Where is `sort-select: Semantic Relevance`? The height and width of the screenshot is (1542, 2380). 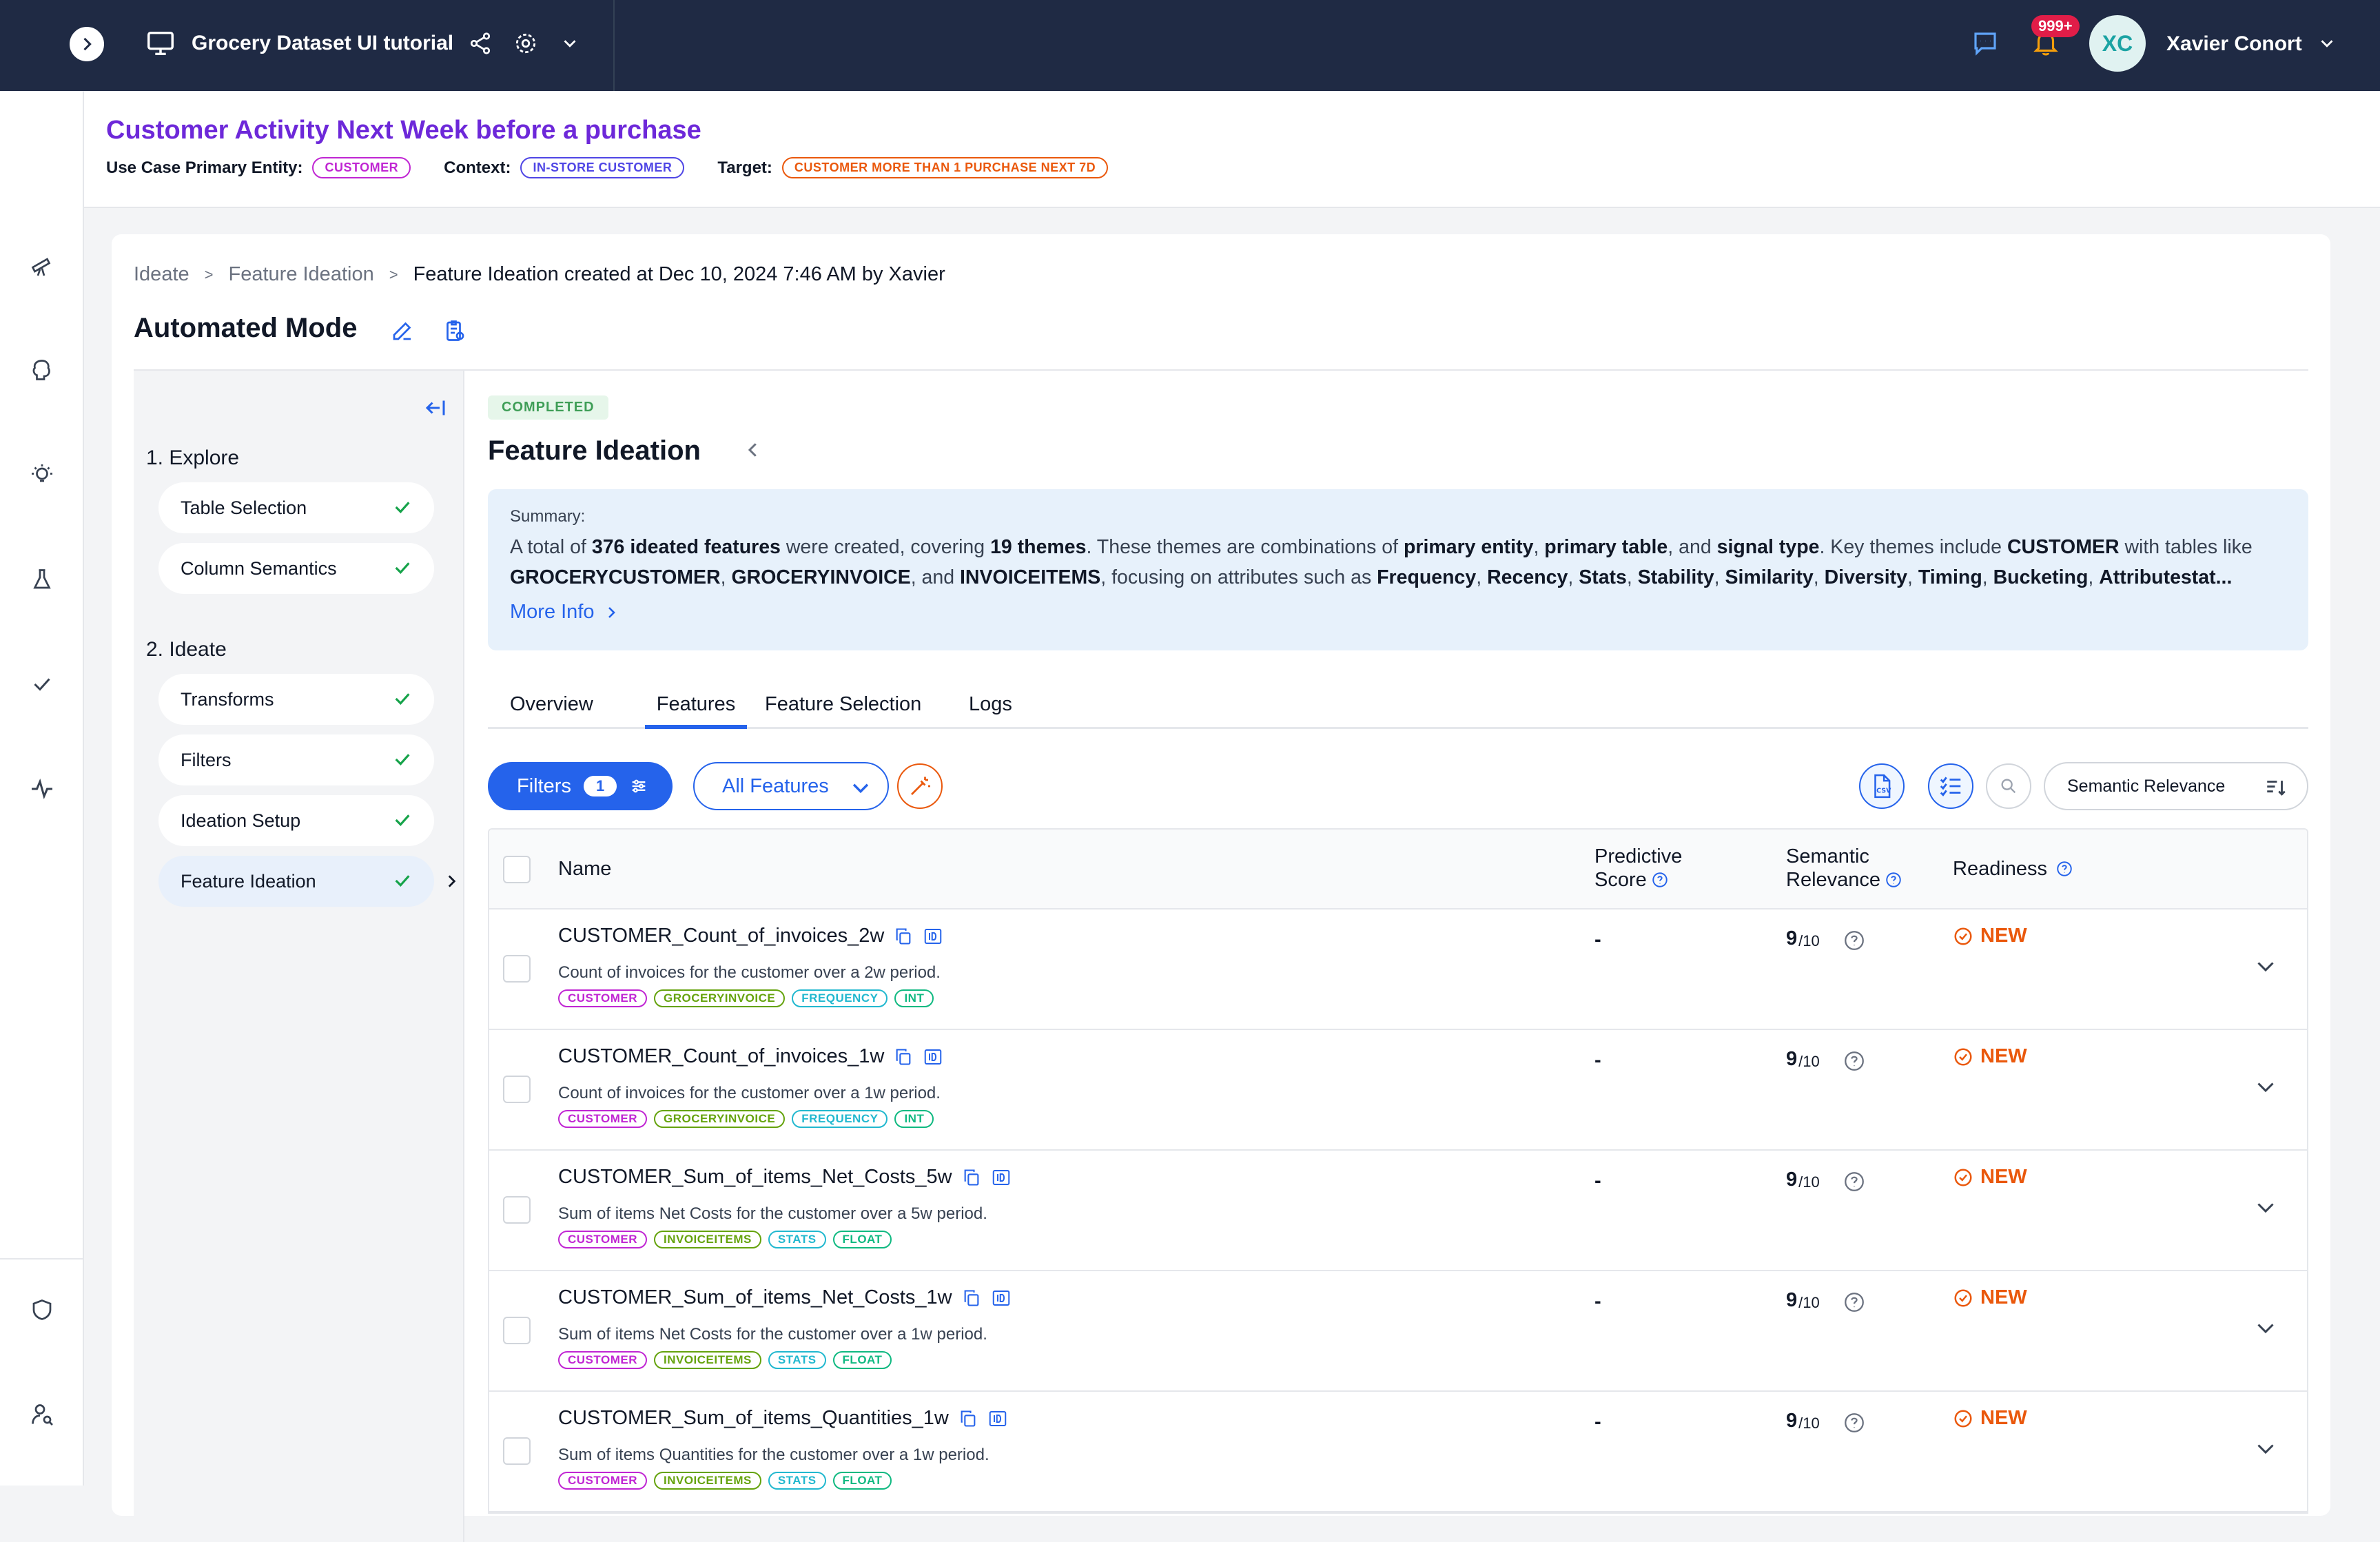
sort-select: Semantic Relevance is located at coordinates (2176, 786).